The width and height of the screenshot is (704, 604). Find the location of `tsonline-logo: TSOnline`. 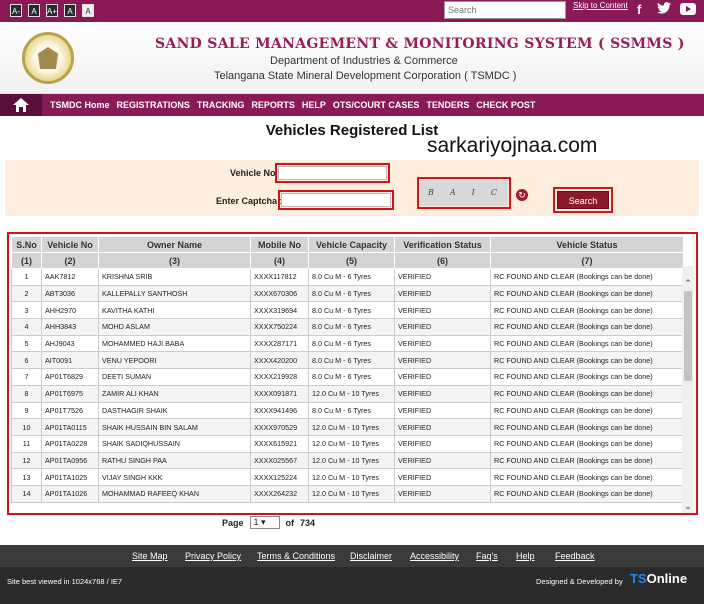

tsonline-logo: TSOnline is located at coordinates (658, 578).